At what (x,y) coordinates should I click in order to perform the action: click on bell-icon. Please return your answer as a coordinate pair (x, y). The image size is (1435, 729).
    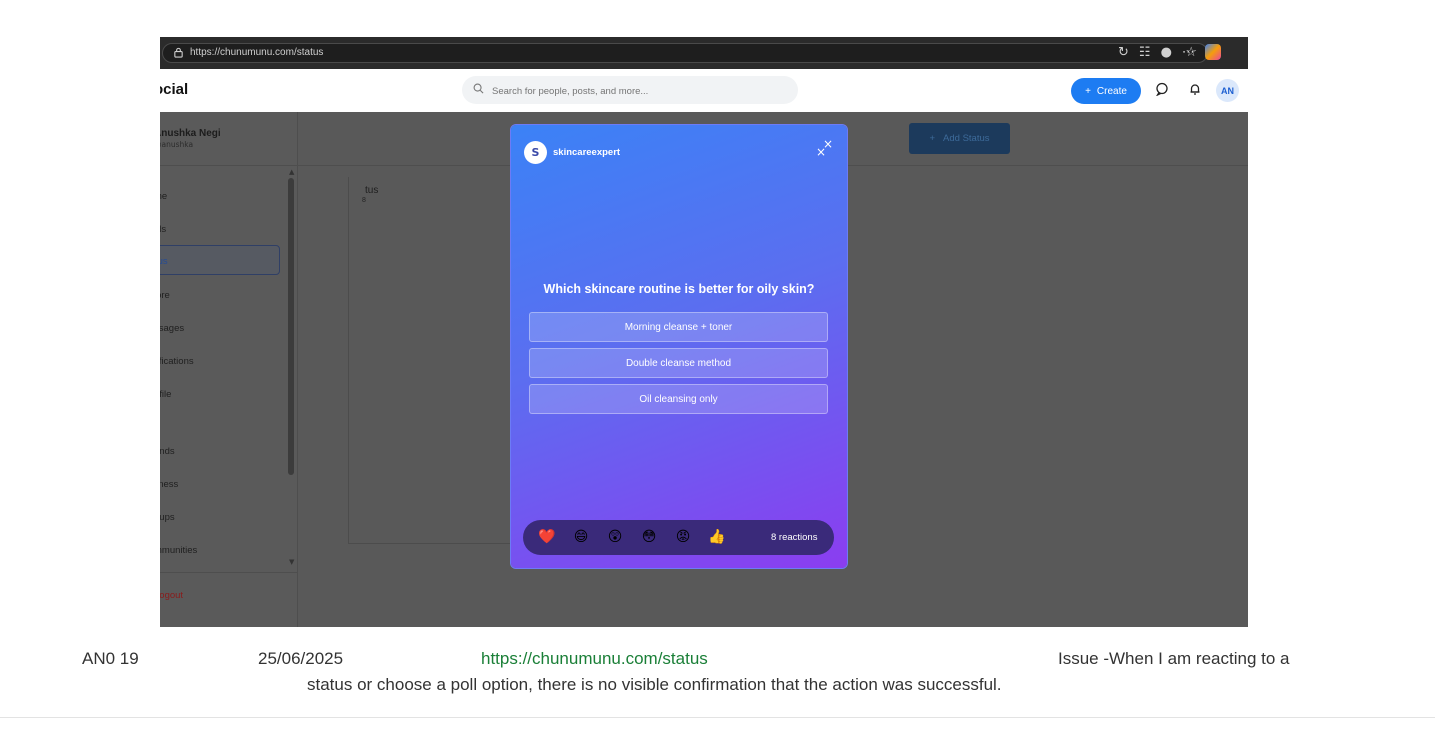
    Looking at the image, I should click on (1195, 89).